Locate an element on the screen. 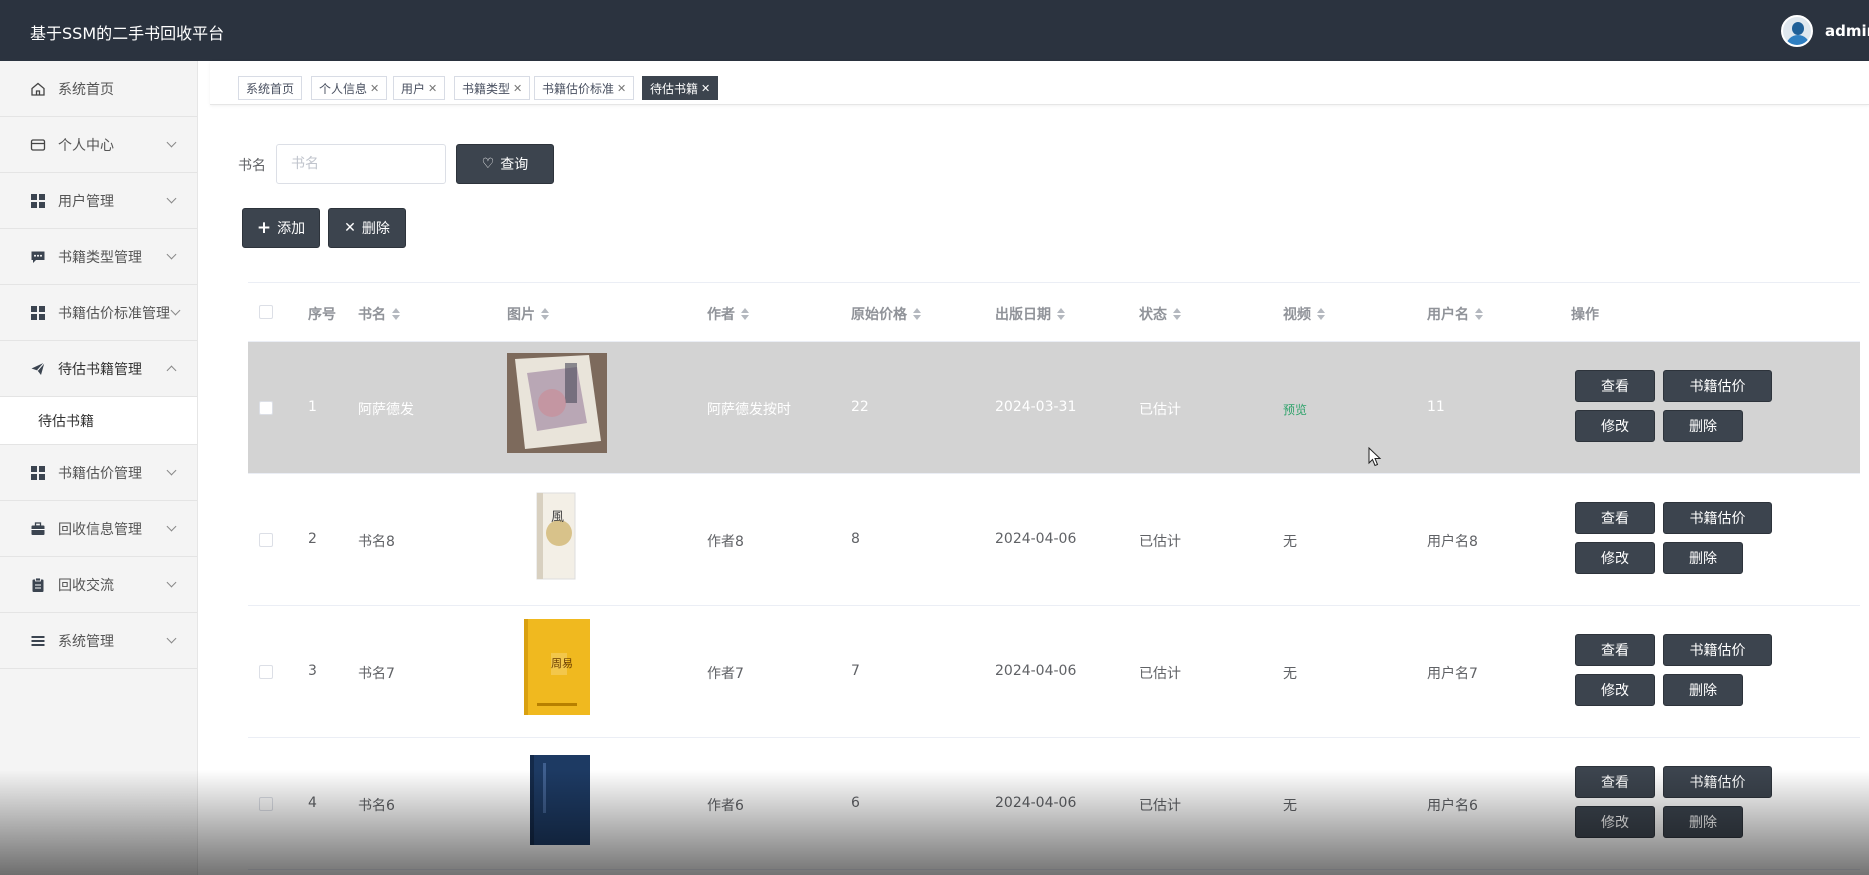  column-header-user: 用户名 is located at coordinates (1455, 314).